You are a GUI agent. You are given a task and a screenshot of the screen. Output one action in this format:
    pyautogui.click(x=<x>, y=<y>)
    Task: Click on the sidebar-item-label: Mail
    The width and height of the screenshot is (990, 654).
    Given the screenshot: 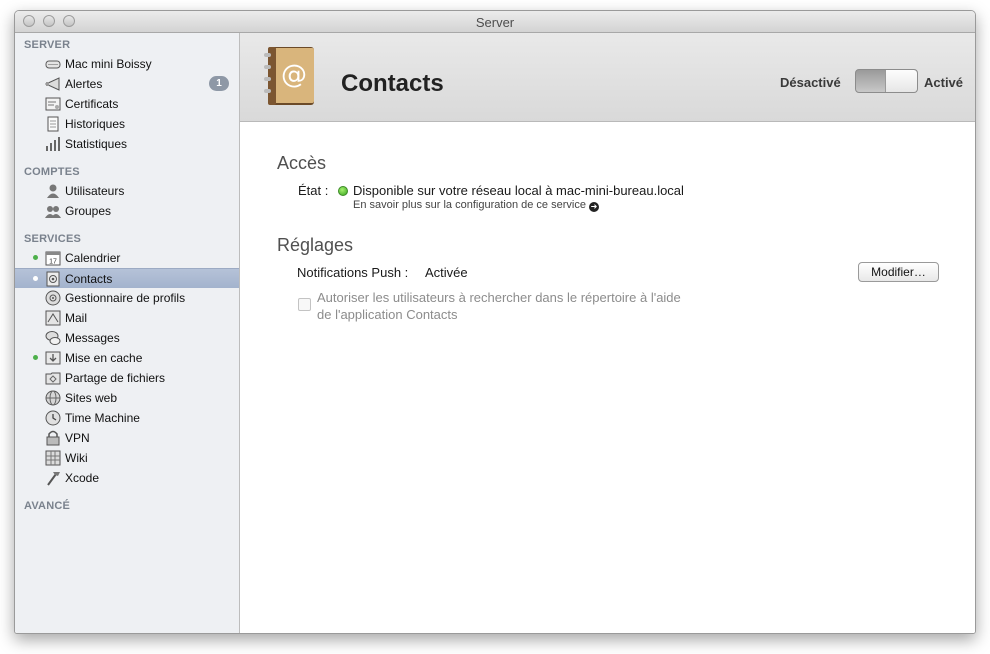 What is the action you would take?
    pyautogui.click(x=76, y=318)
    